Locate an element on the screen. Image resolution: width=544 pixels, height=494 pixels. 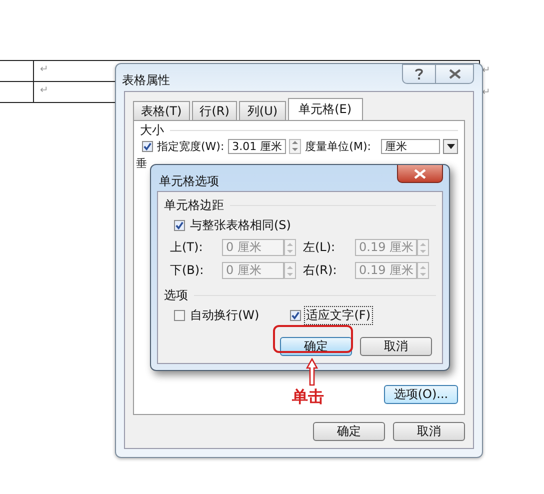
checkbox-label: 与整张表格相同(S) is located at coordinates (240, 225).